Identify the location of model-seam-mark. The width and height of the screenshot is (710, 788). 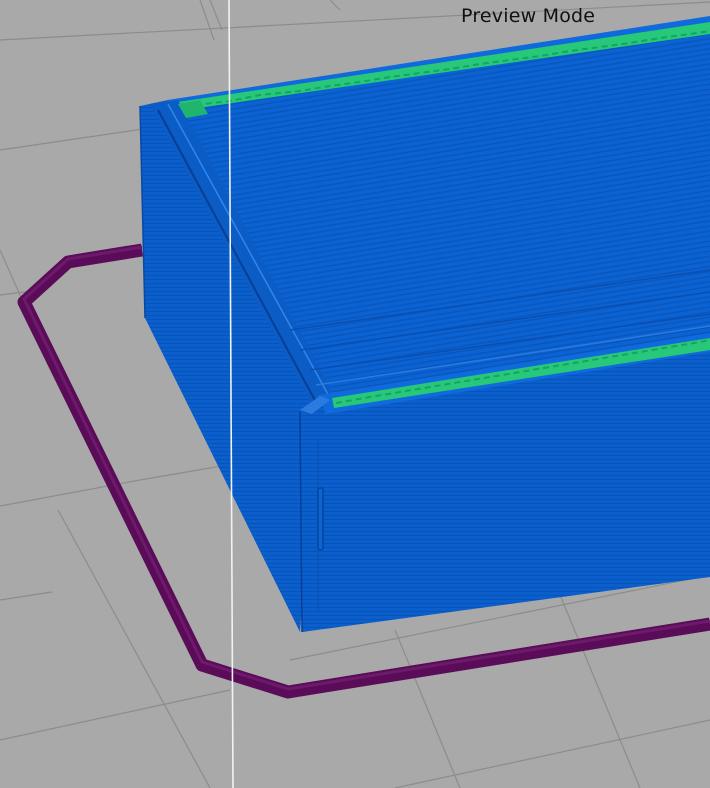
(320, 519).